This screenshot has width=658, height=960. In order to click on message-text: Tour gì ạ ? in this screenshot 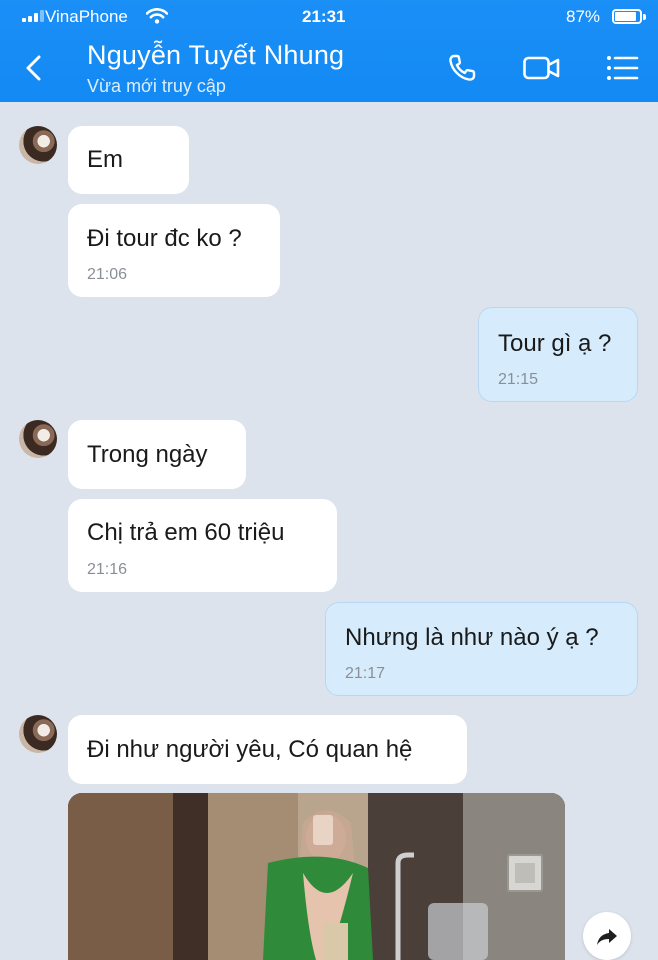, I will do `click(555, 343)`.